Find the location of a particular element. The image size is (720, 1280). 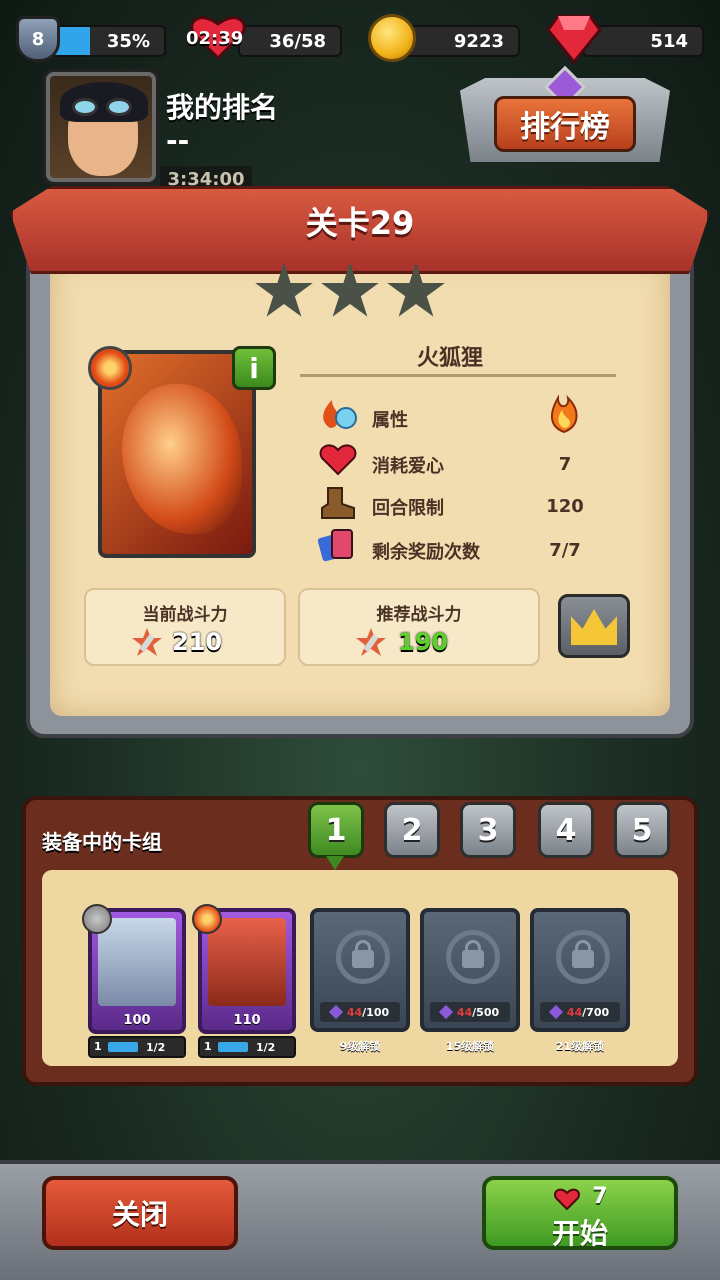

unlock-level-text: 9级解锁 is located at coordinates (360, 1046).